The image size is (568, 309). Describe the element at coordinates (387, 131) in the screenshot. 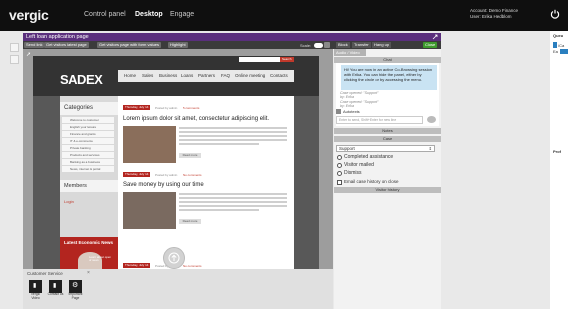

I see `notes-header: Notes` at that location.